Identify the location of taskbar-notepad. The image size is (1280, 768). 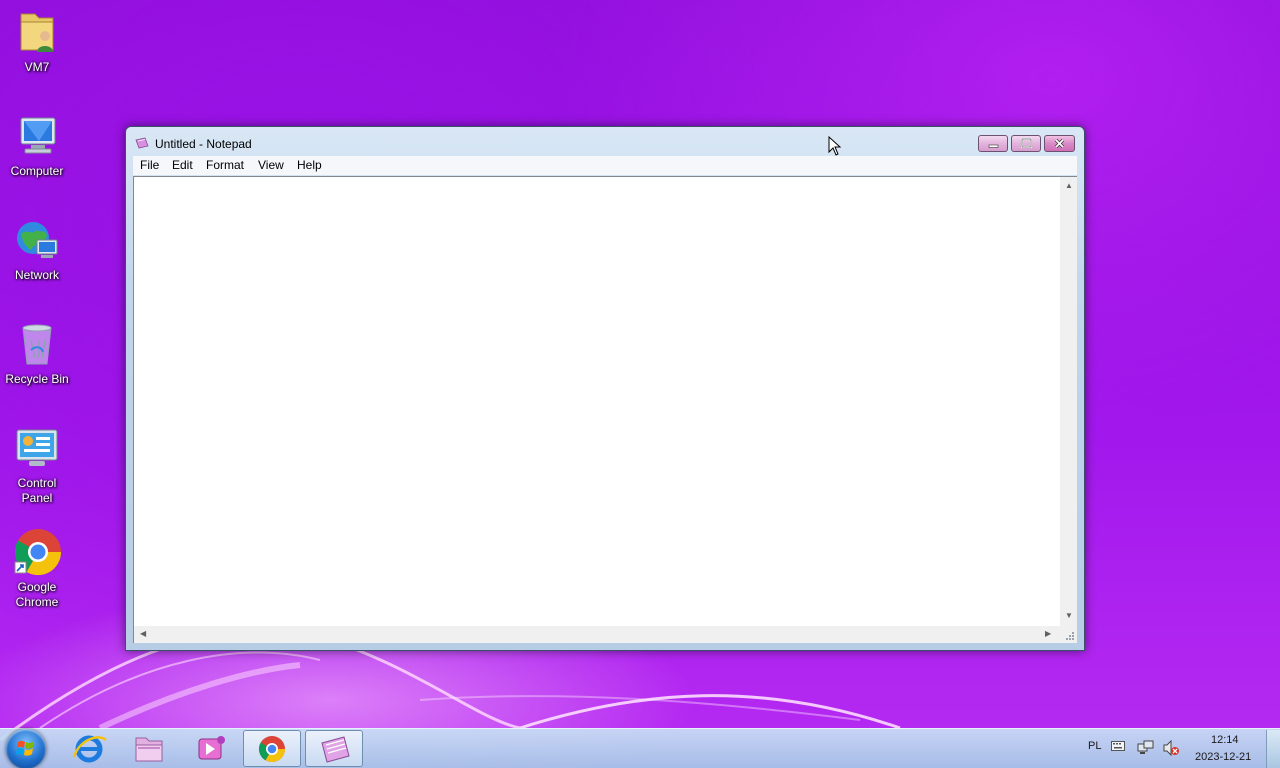
(334, 748).